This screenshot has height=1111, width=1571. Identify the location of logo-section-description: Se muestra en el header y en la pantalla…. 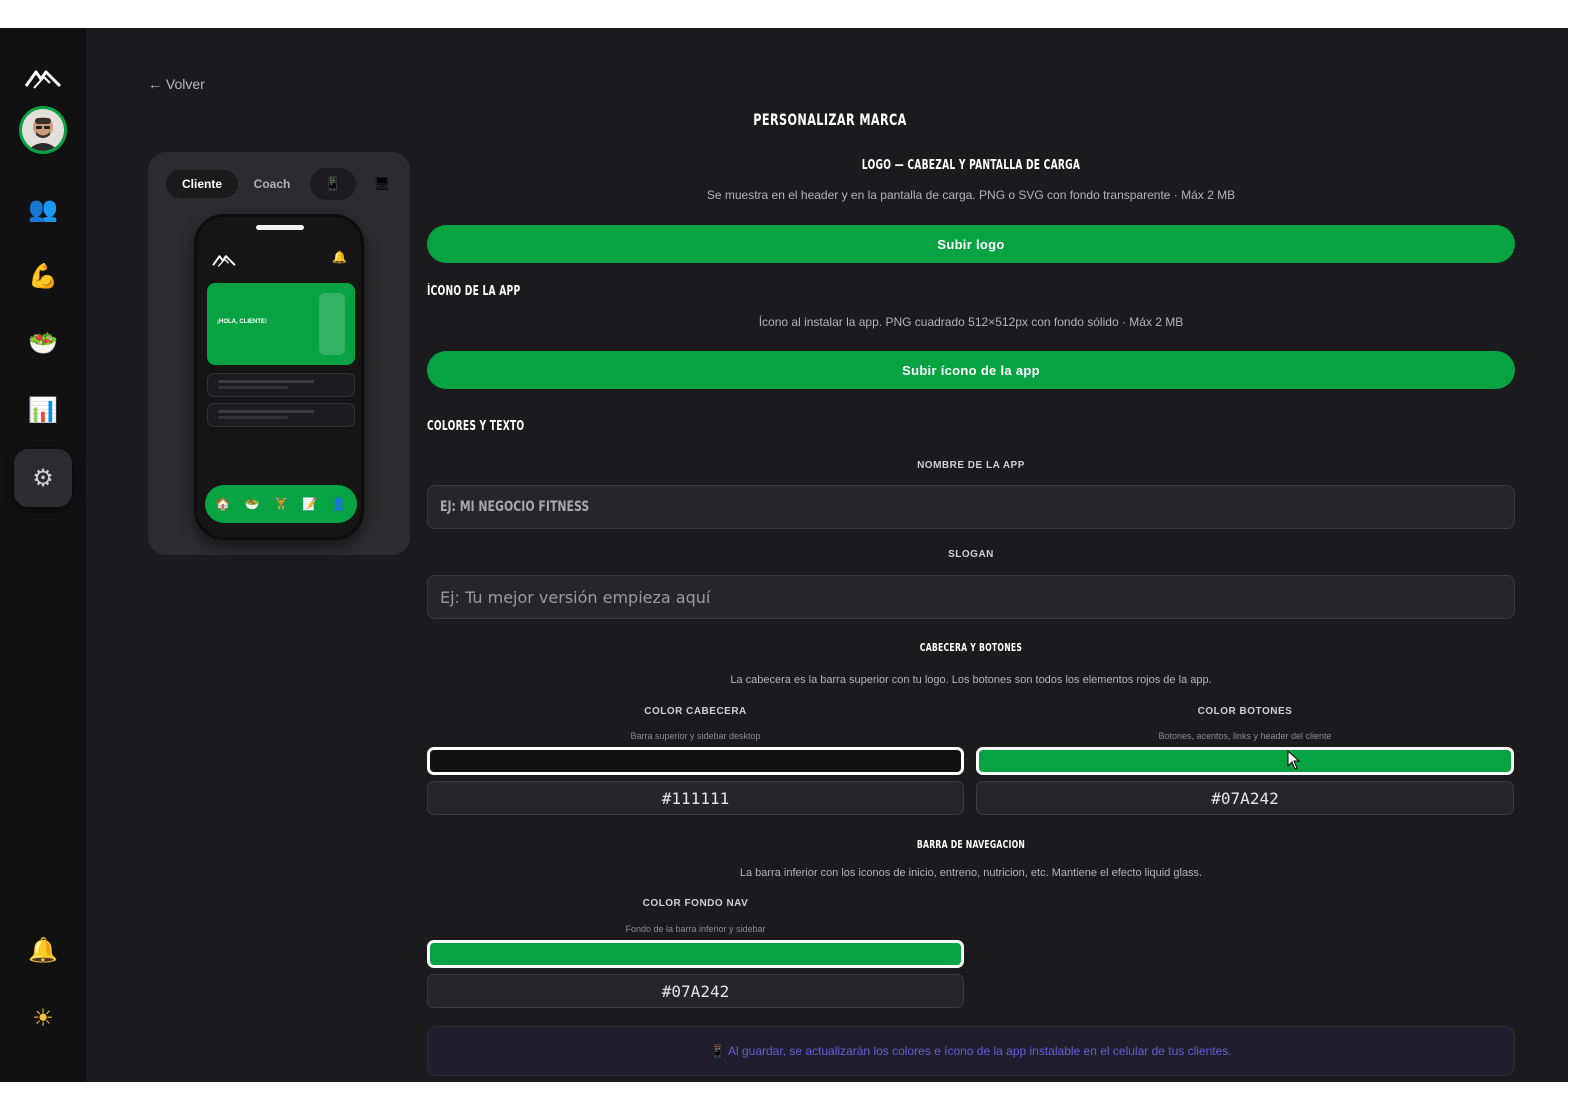
(971, 195).